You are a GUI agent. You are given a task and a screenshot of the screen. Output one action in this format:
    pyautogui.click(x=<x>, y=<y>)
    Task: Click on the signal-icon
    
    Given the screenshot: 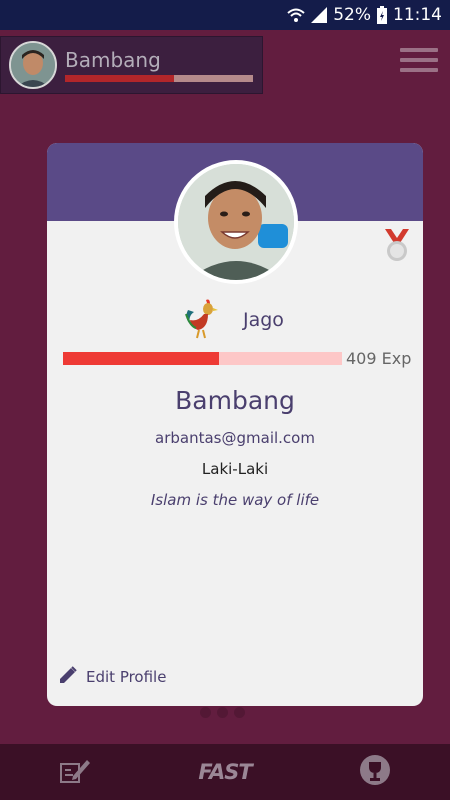 What is the action you would take?
    pyautogui.click(x=319, y=15)
    